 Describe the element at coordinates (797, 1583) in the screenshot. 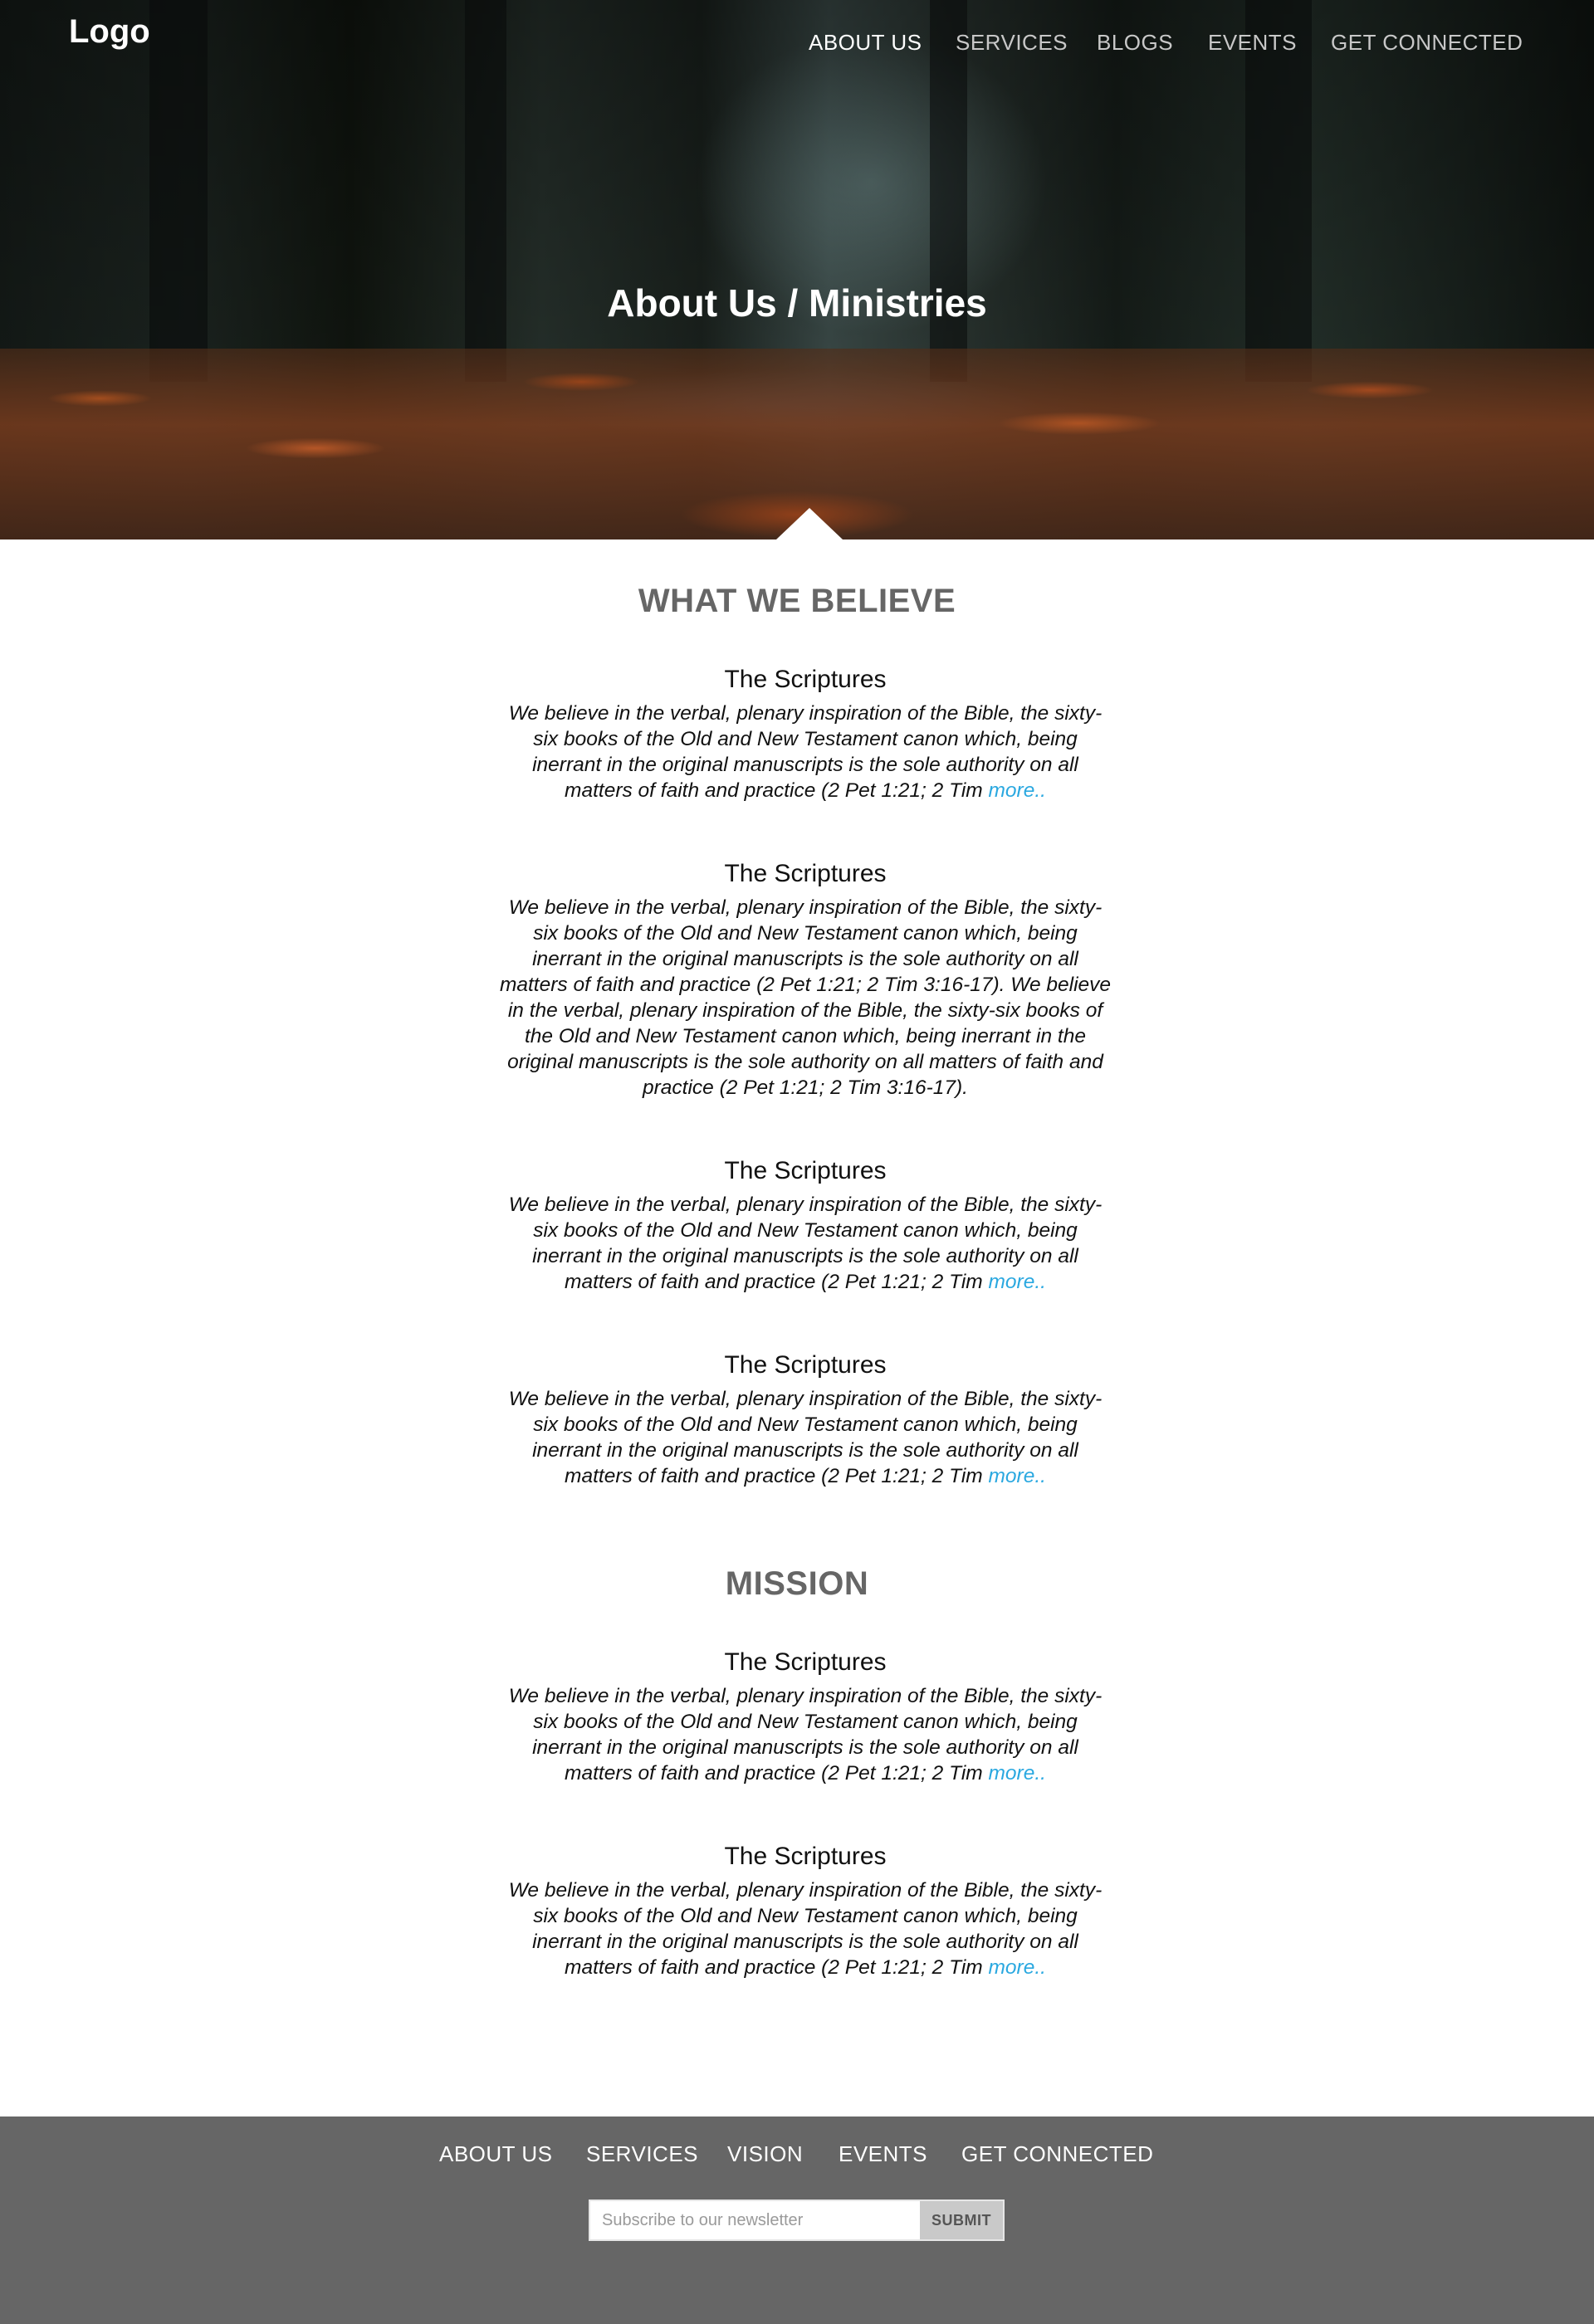

I see `section-title-mission: MISSION` at that location.